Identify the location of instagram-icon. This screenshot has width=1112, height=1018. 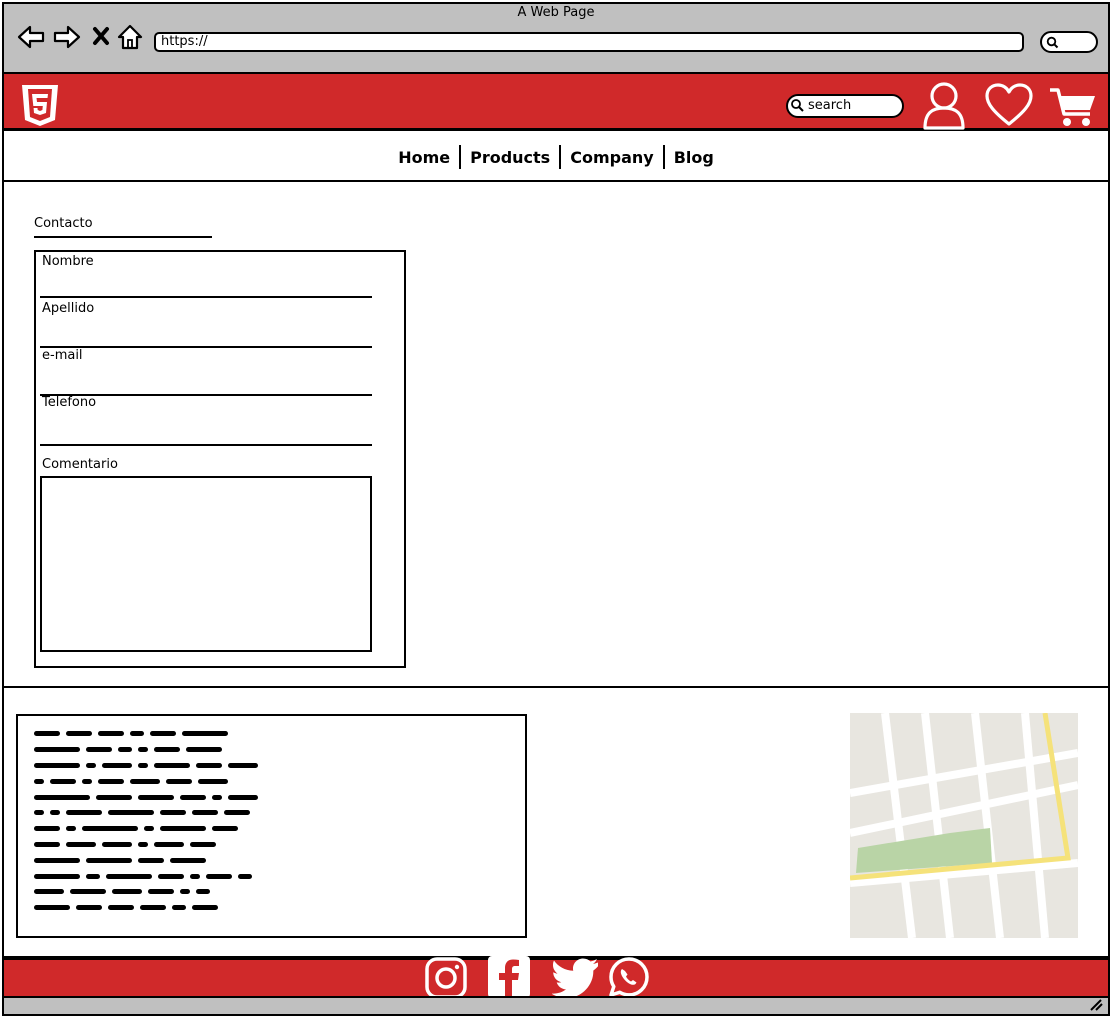
(446, 978).